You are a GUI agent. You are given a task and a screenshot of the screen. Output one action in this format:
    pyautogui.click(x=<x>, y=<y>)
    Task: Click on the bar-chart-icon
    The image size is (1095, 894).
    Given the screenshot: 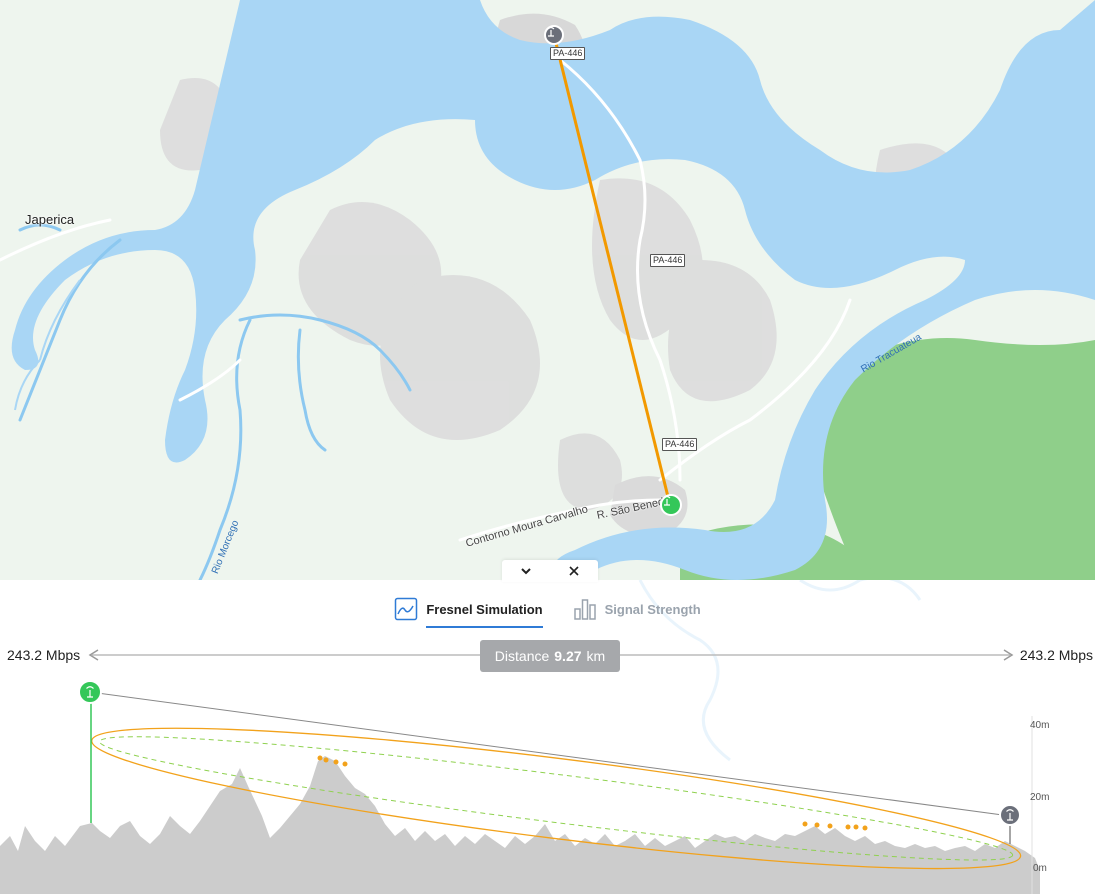 What is the action you would take?
    pyautogui.click(x=585, y=609)
    